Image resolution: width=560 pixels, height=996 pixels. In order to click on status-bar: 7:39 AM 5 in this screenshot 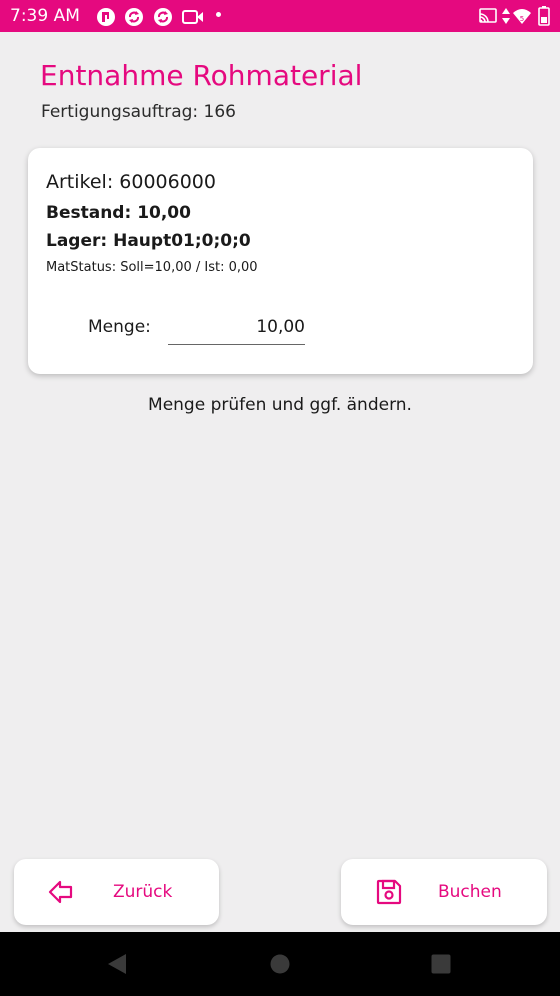, I will do `click(280, 16)`.